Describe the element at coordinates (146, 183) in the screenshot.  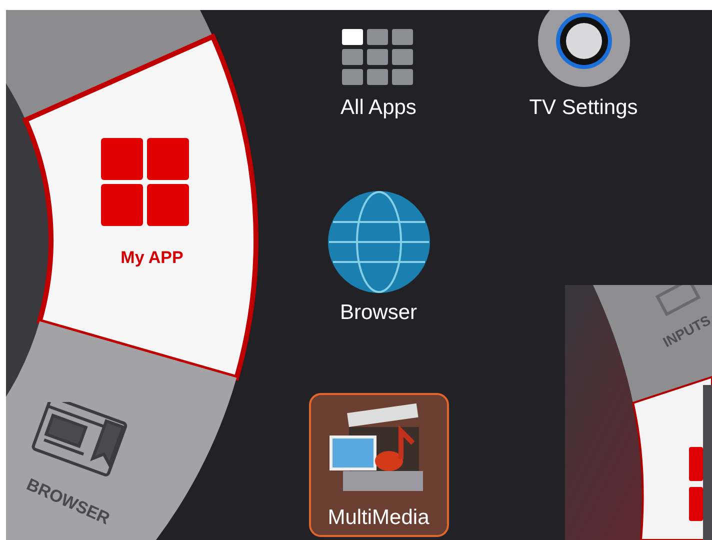
I see `app-grid-icon` at that location.